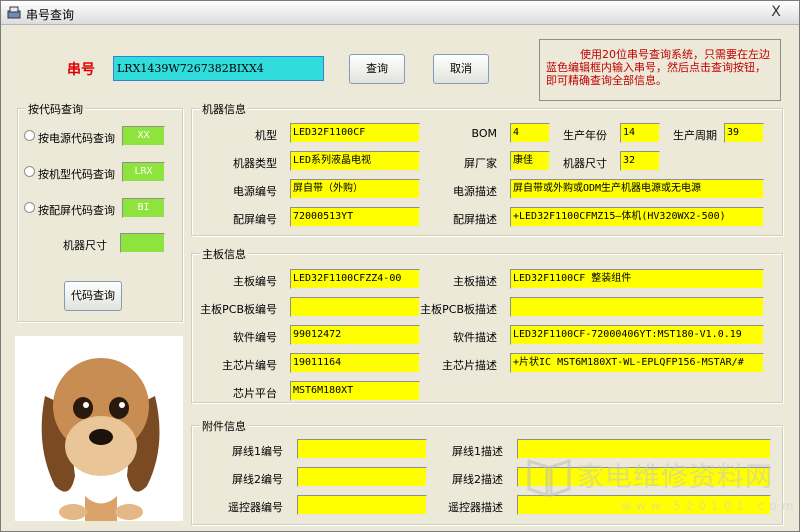 This screenshot has width=800, height=532. I want to click on type-label: 机器类型, so click(255, 163).